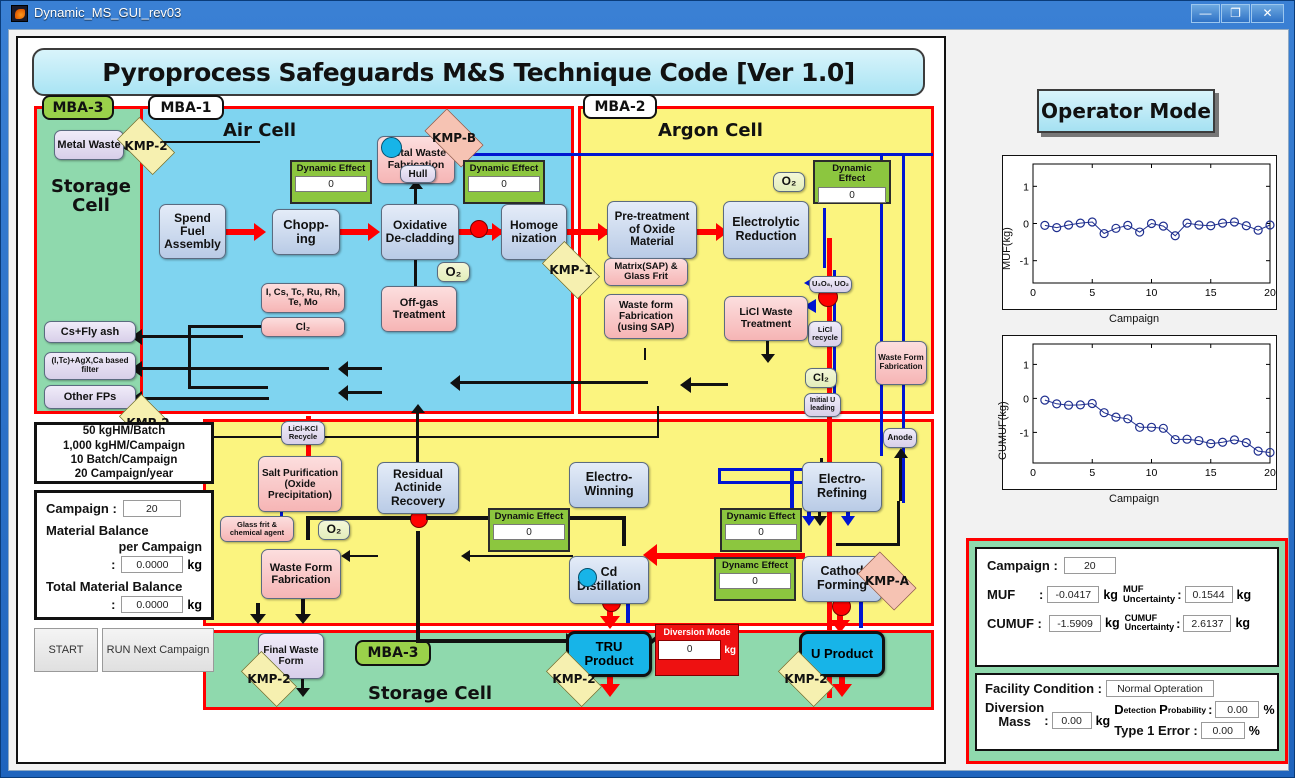 The image size is (1295, 778). What do you see at coordinates (90, 366) in the screenshot?
I see `box-agx-filter: (I,Tc)+AgX,Ca based filter` at bounding box center [90, 366].